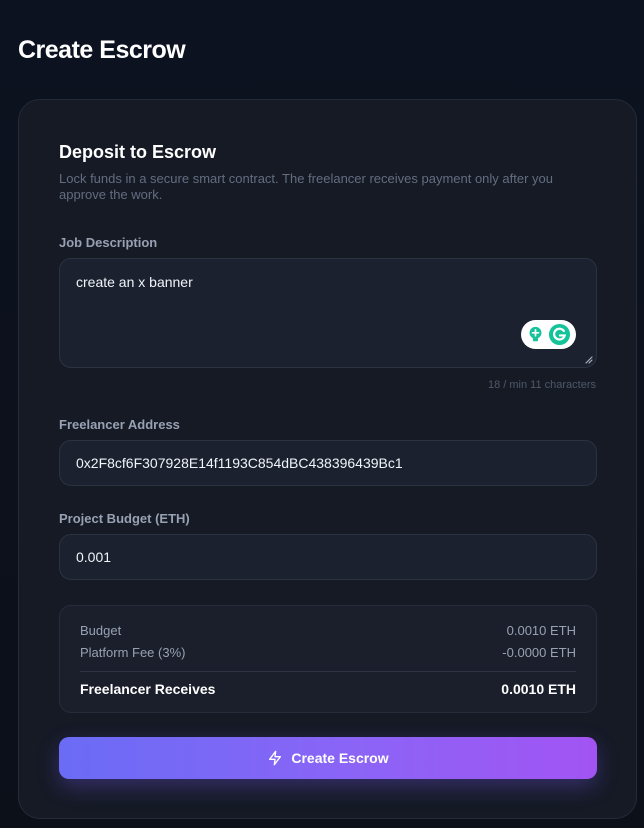  What do you see at coordinates (328, 557) in the screenshot?
I see `project-budget-input: 0.001` at bounding box center [328, 557].